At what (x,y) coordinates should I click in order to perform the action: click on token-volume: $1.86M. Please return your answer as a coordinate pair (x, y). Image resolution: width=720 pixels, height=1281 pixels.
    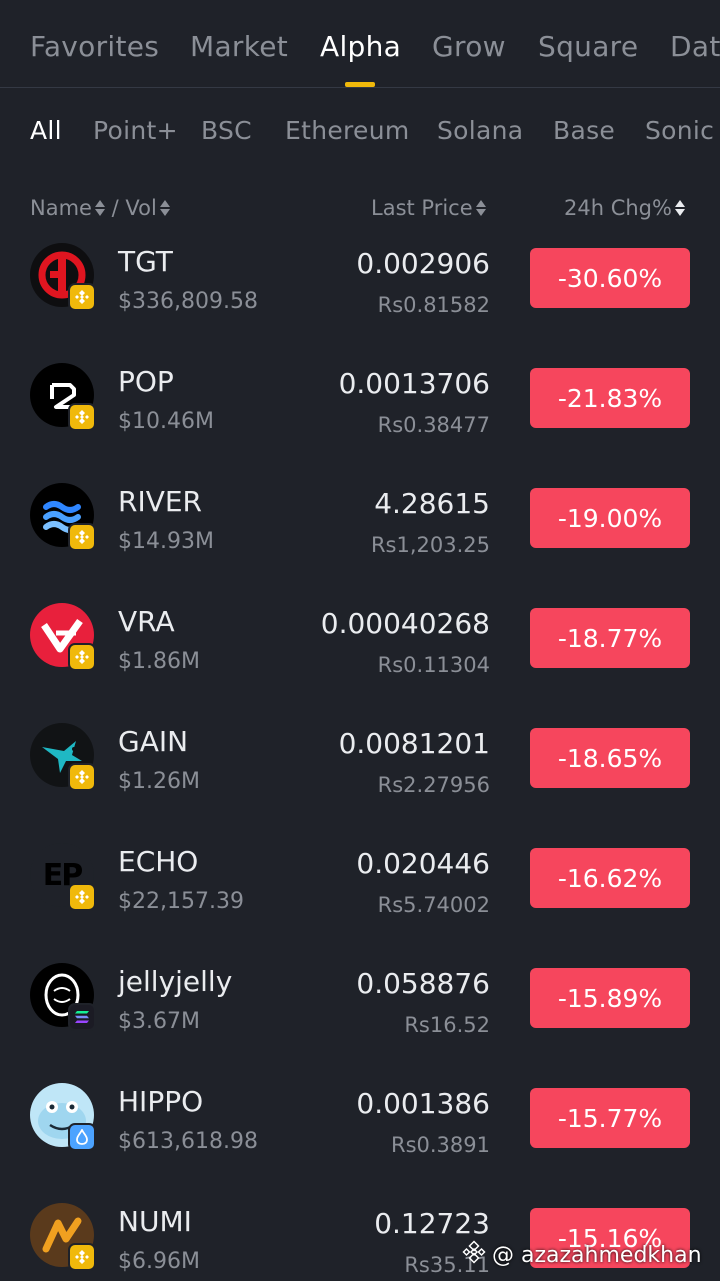
    Looking at the image, I should click on (159, 661).